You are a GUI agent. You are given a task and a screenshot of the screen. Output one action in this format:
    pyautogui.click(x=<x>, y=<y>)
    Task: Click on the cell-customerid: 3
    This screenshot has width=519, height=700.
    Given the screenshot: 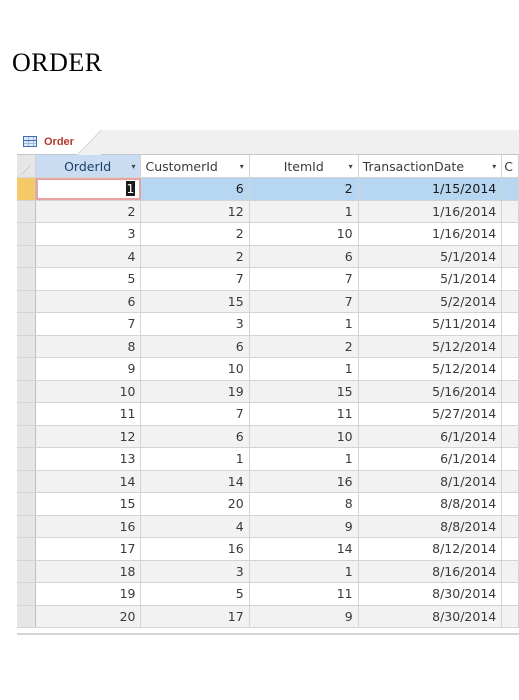 What is the action you would take?
    pyautogui.click(x=195, y=324)
    